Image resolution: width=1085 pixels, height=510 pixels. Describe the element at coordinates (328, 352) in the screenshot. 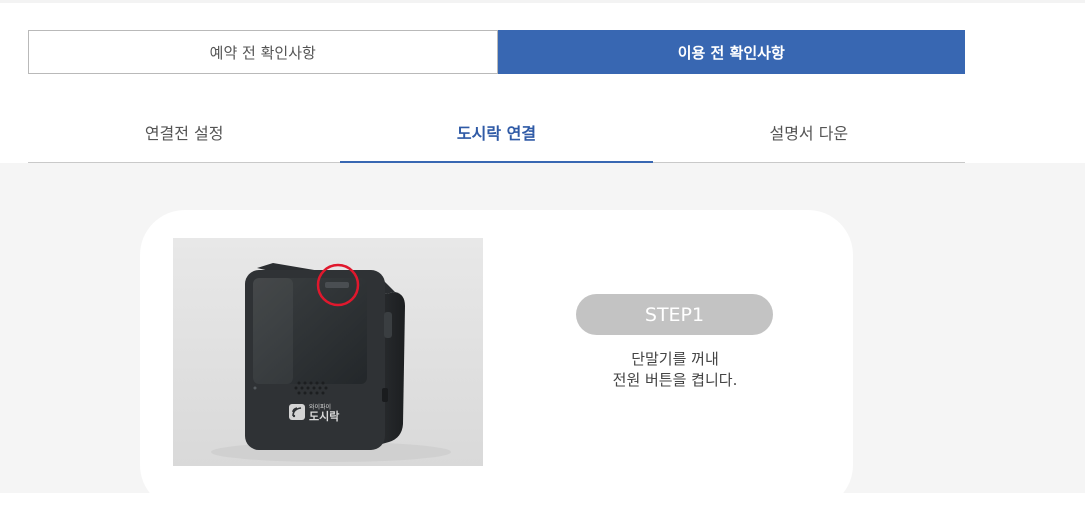

I see `device-photo: 와이파이 도시락` at that location.